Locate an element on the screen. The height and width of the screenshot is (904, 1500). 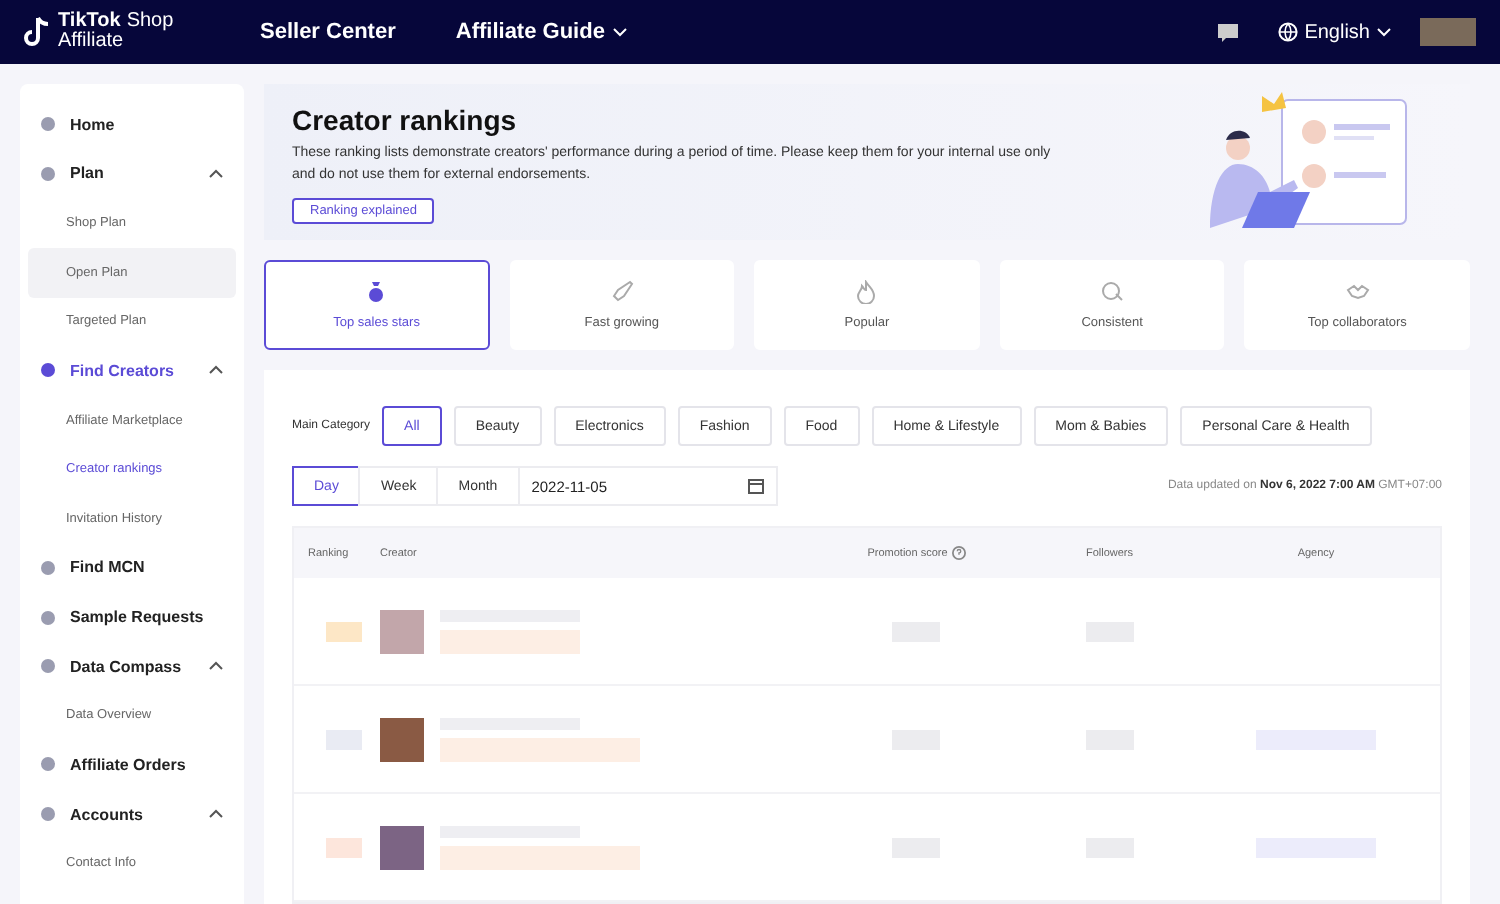
sidebar-item: Sample Requests is located at coordinates (132, 617).